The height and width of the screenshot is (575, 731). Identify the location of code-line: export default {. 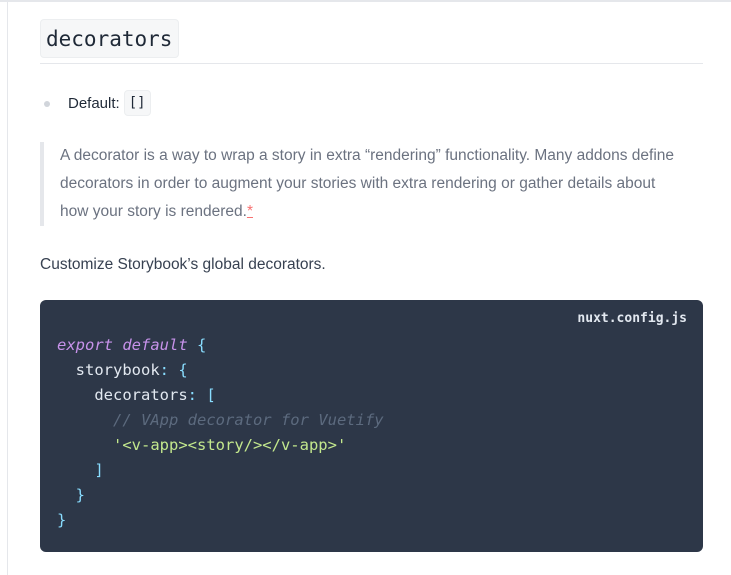
(371, 345).